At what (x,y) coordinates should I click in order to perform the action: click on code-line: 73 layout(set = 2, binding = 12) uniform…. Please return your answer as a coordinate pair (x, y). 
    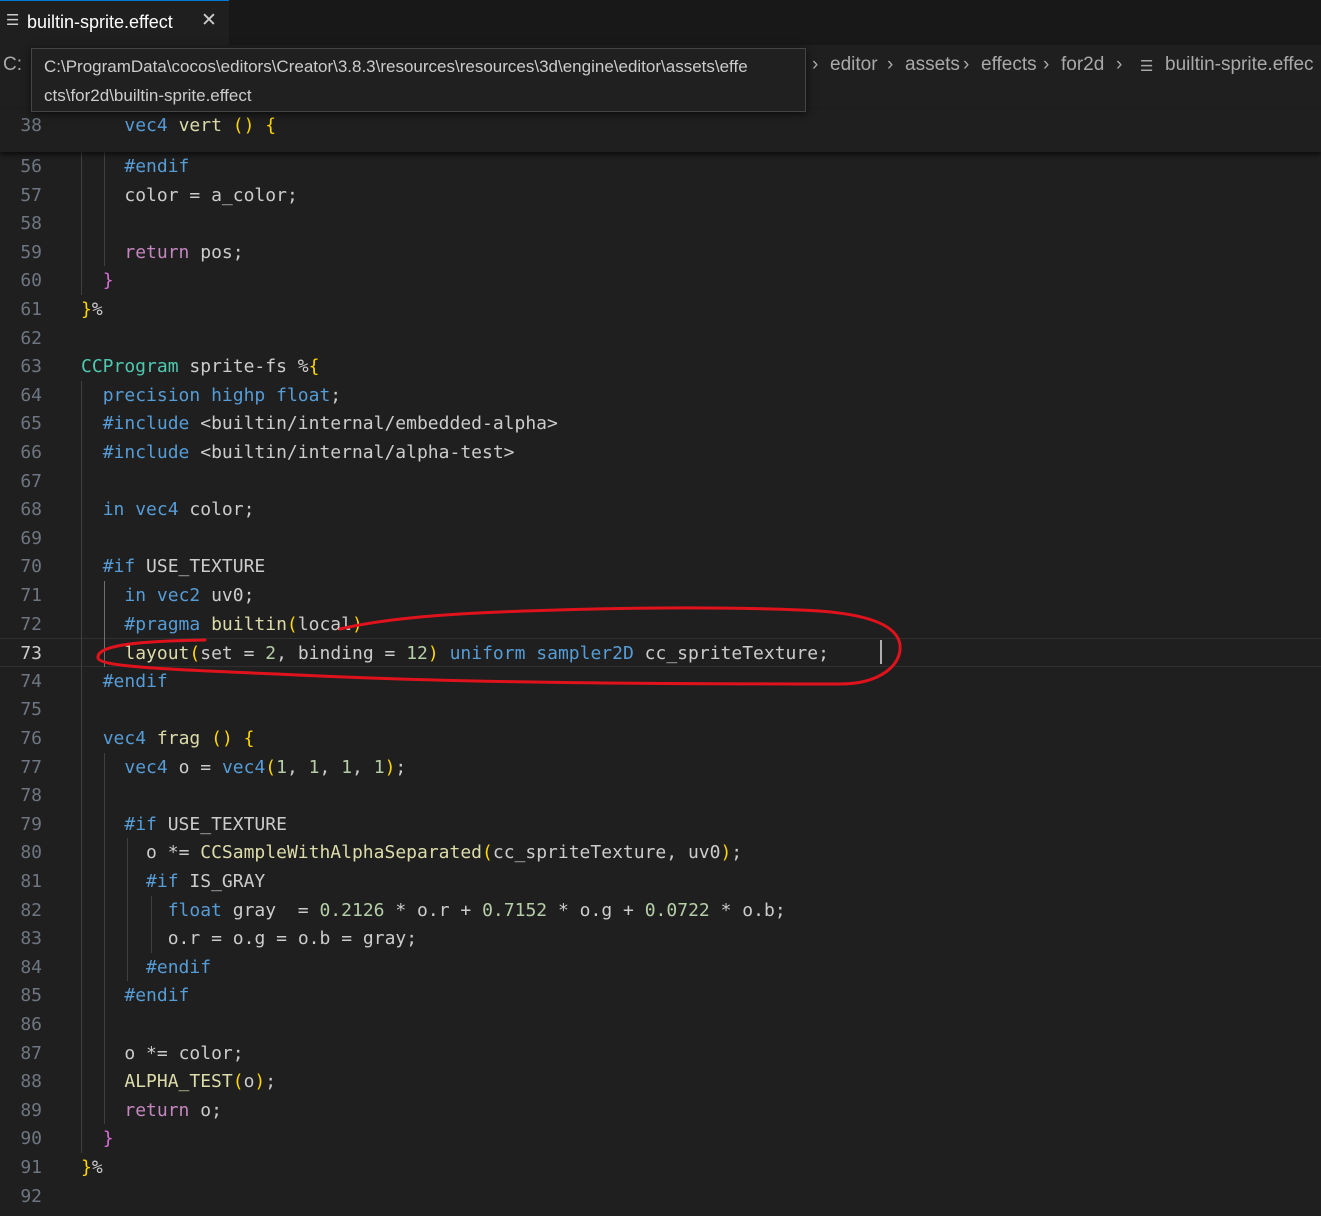
    Looking at the image, I should click on (660, 653).